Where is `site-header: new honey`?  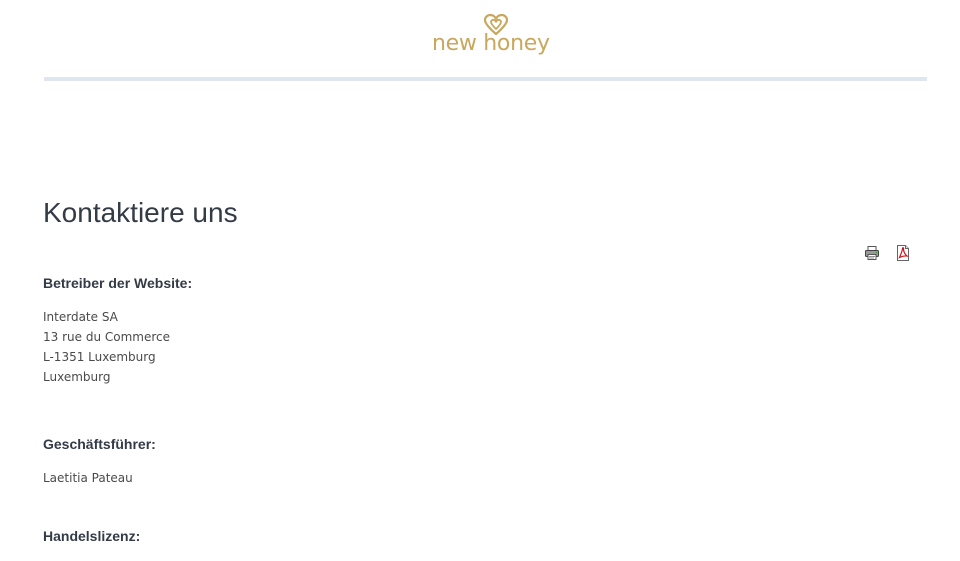 site-header: new honey is located at coordinates (480, 41).